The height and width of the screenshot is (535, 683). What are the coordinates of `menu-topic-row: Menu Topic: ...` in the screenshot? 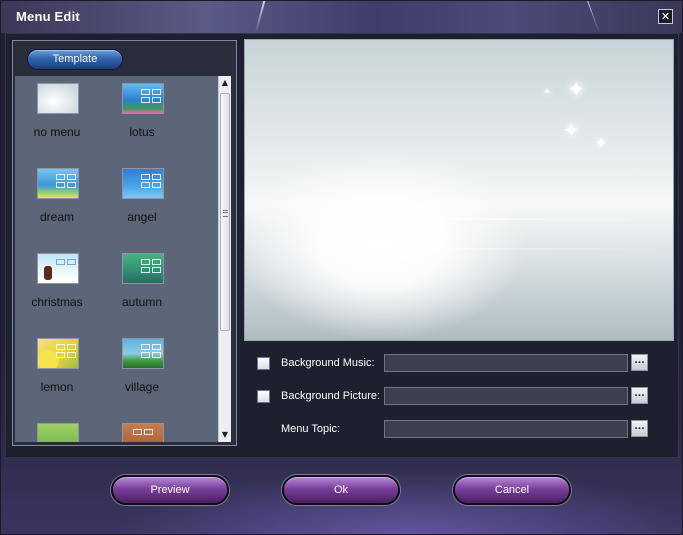 It's located at (457, 430).